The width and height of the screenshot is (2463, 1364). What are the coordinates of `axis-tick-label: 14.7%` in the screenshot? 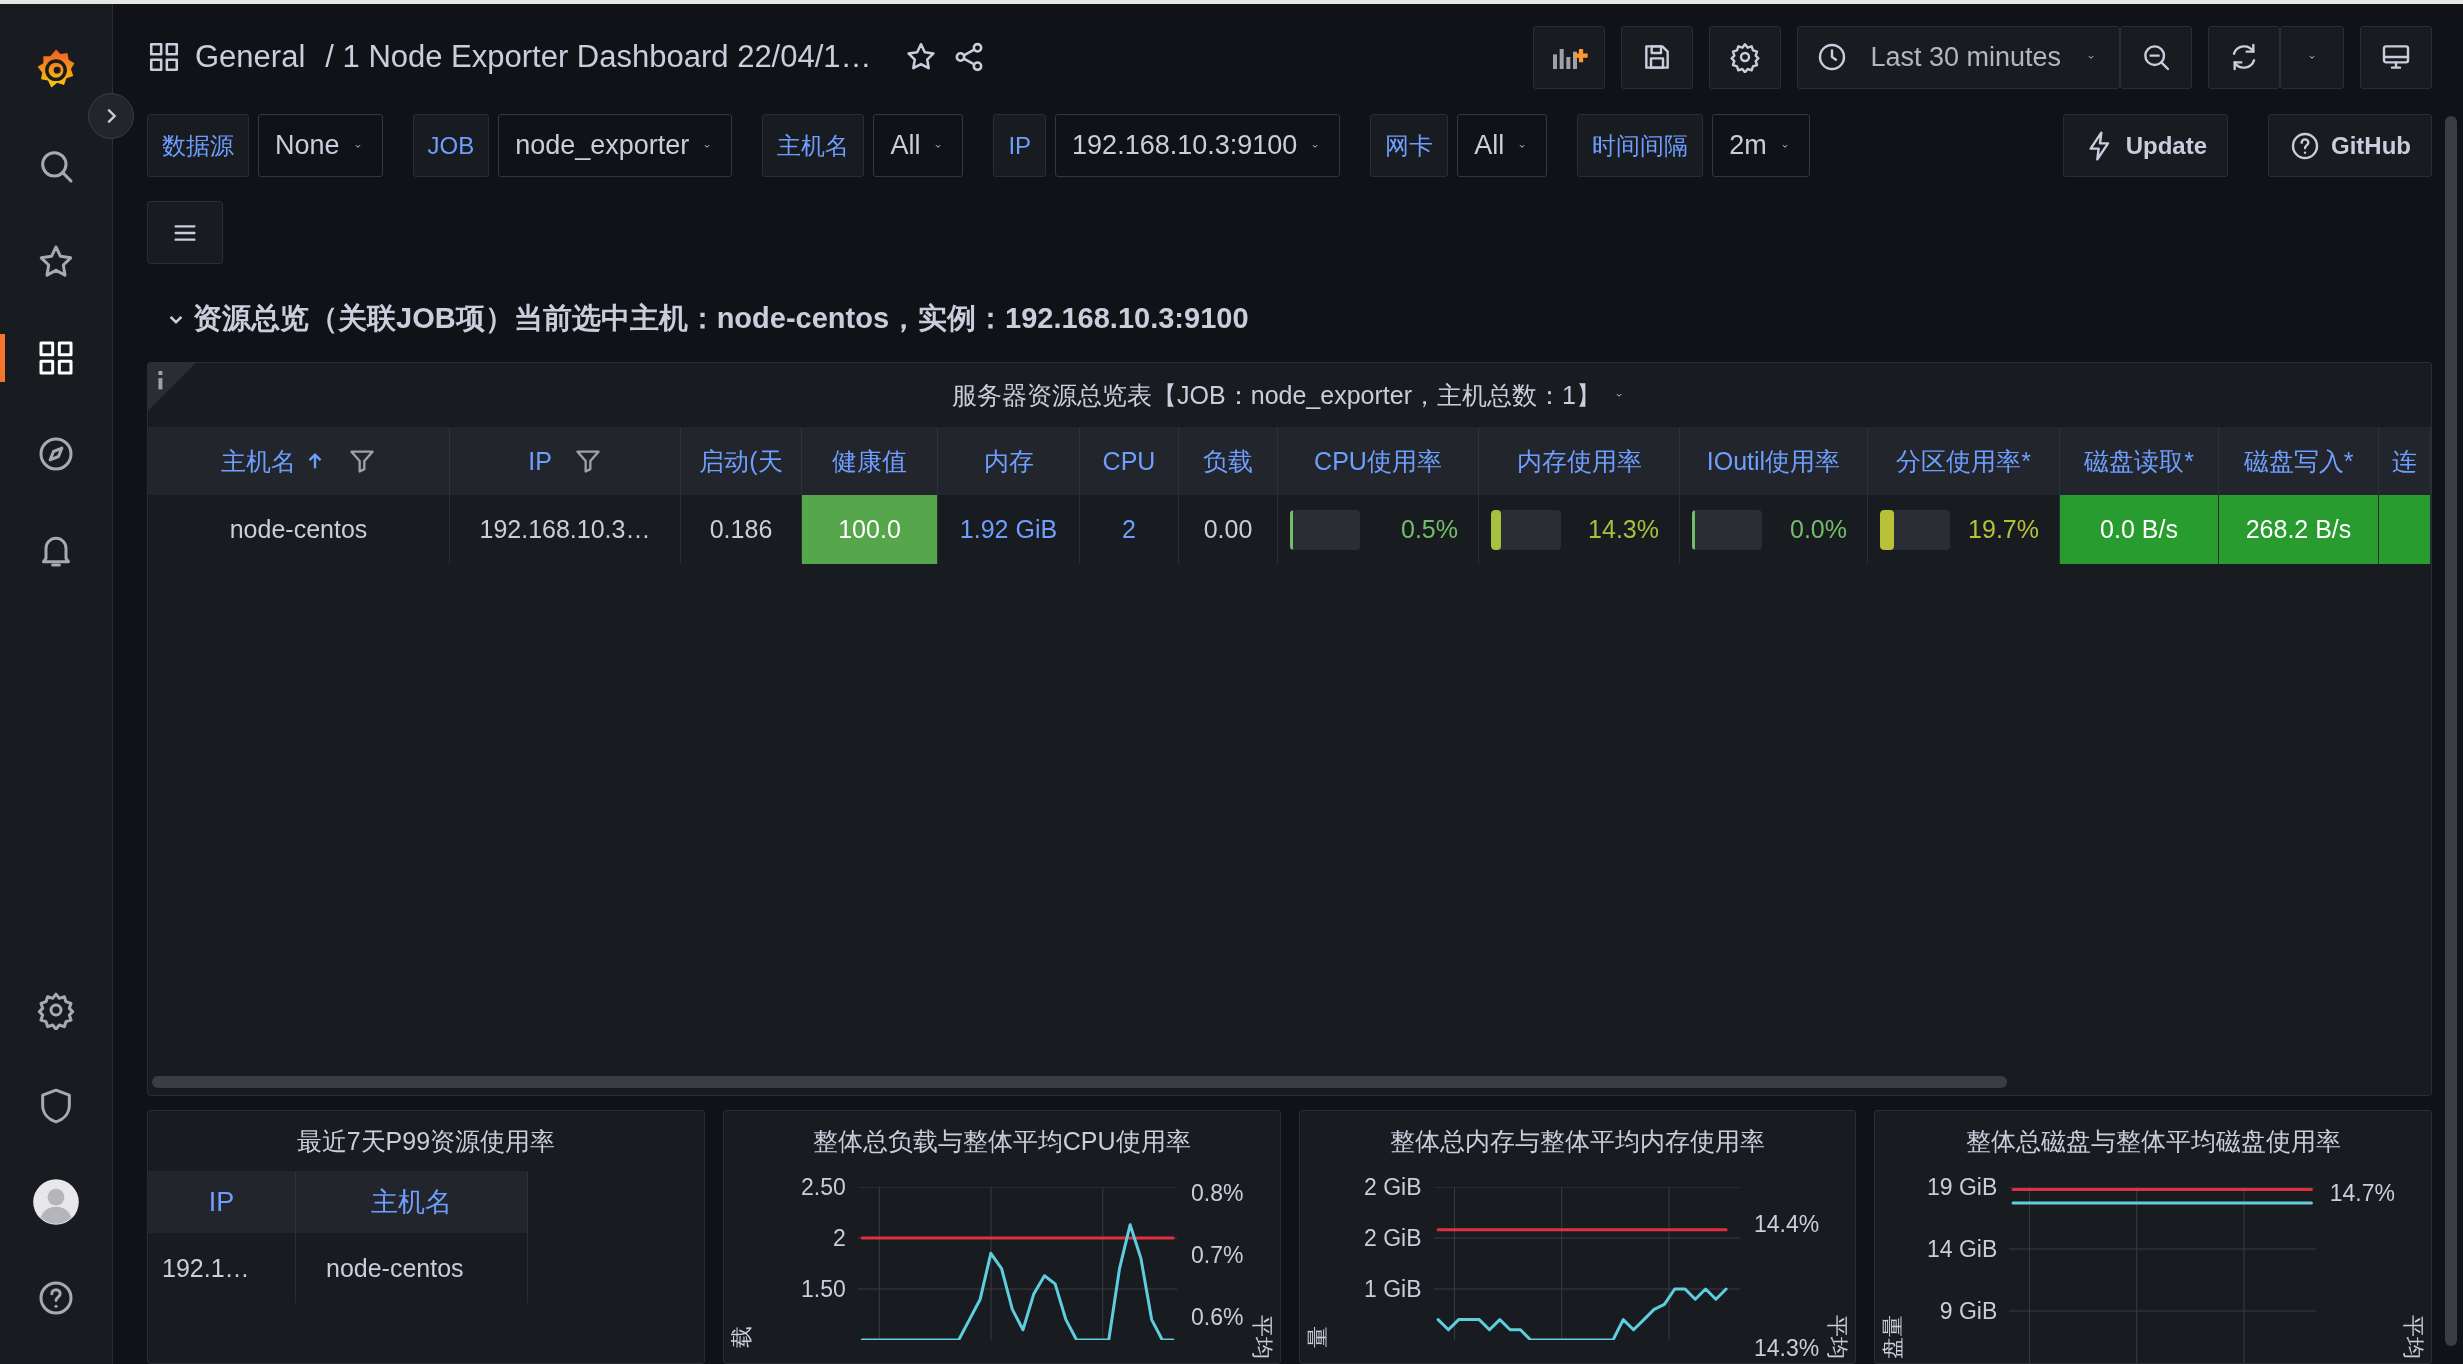 It's located at (2362, 1193).